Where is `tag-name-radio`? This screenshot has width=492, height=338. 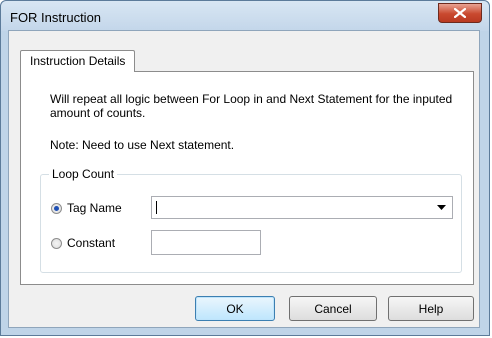
tag-name-radio is located at coordinates (56, 208).